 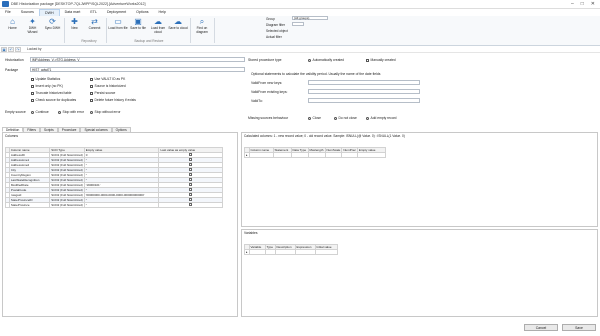 What do you see at coordinates (12, 70) in the screenshot?
I see `package-label: Package` at bounding box center [12, 70].